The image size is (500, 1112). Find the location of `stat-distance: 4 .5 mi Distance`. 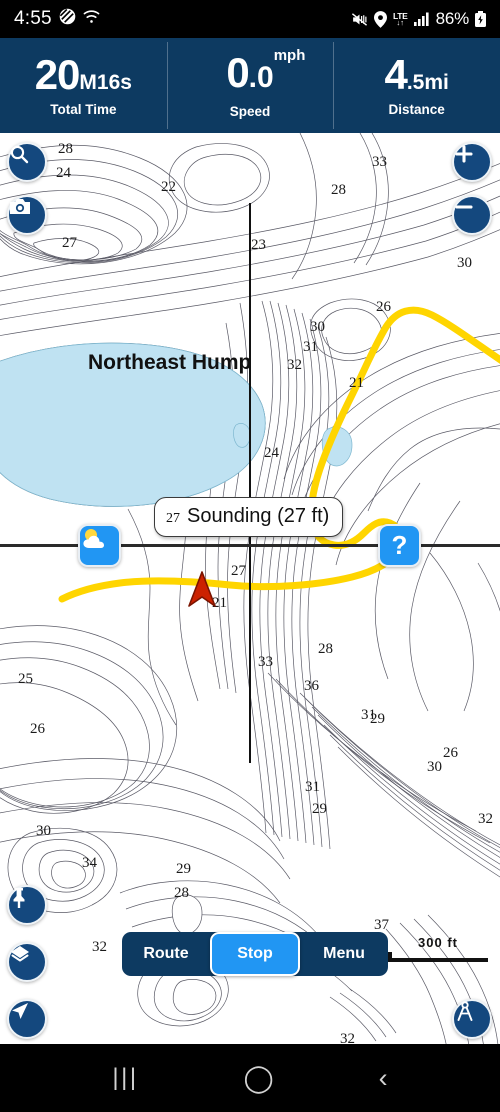

stat-distance: 4 .5 mi Distance is located at coordinates (416, 85).